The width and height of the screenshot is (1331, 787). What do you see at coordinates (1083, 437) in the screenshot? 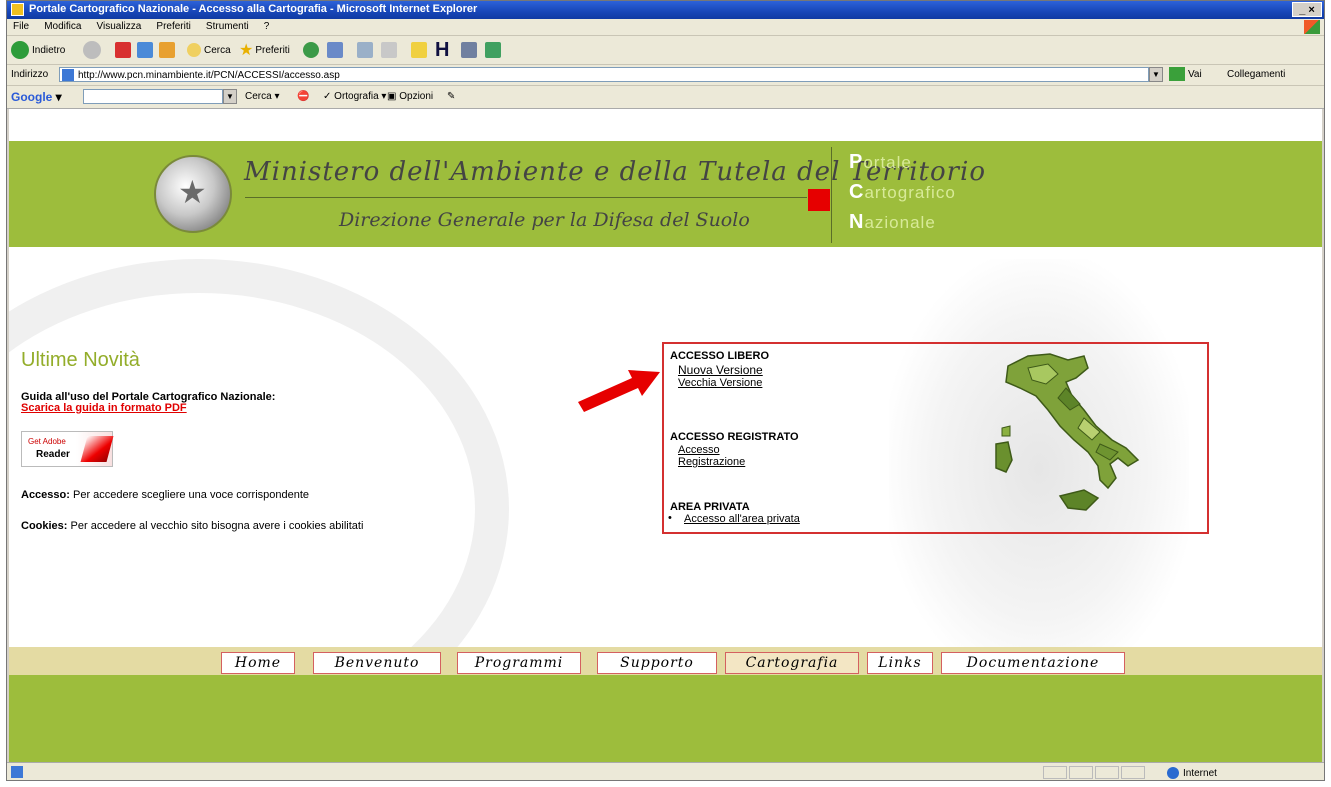
I see `italy-map-icon` at bounding box center [1083, 437].